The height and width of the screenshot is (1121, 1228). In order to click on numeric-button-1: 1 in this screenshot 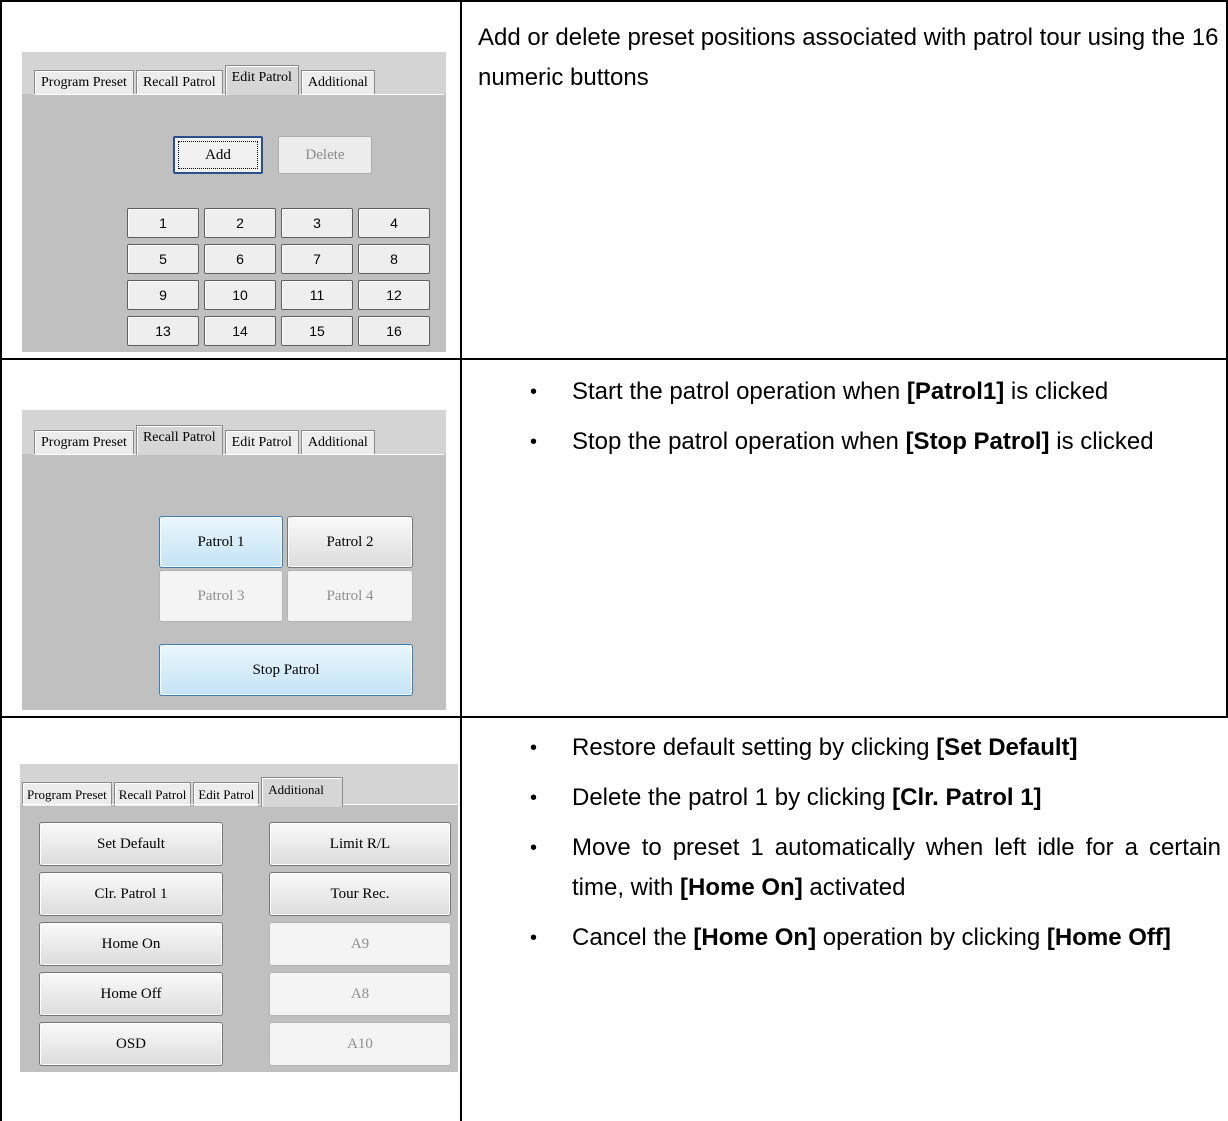, I will do `click(163, 223)`.